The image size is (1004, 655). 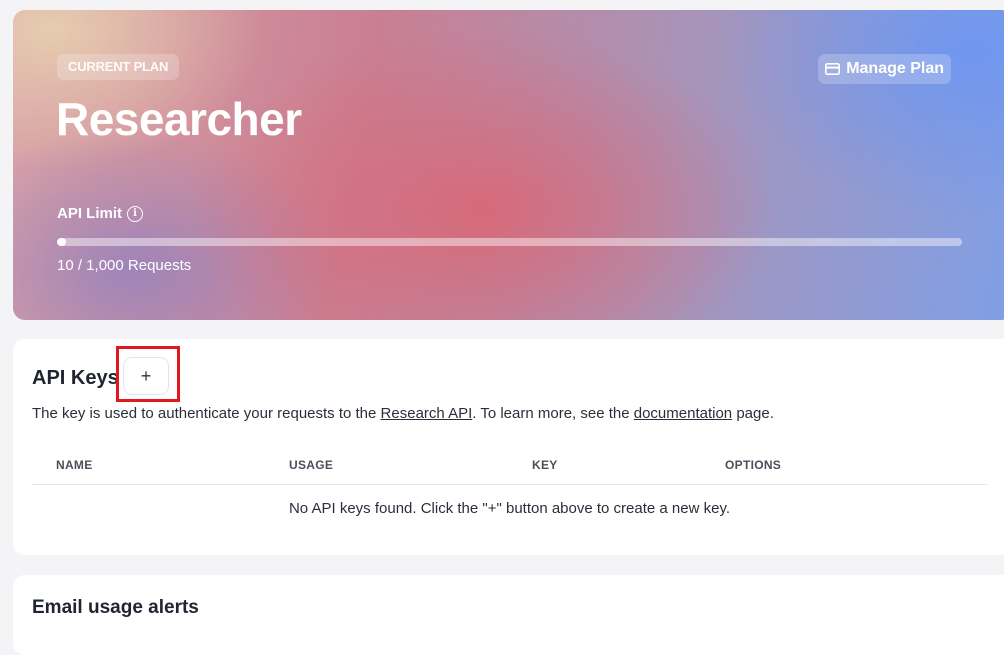 What do you see at coordinates (179, 119) in the screenshot?
I see `plan-name: Researcher` at bounding box center [179, 119].